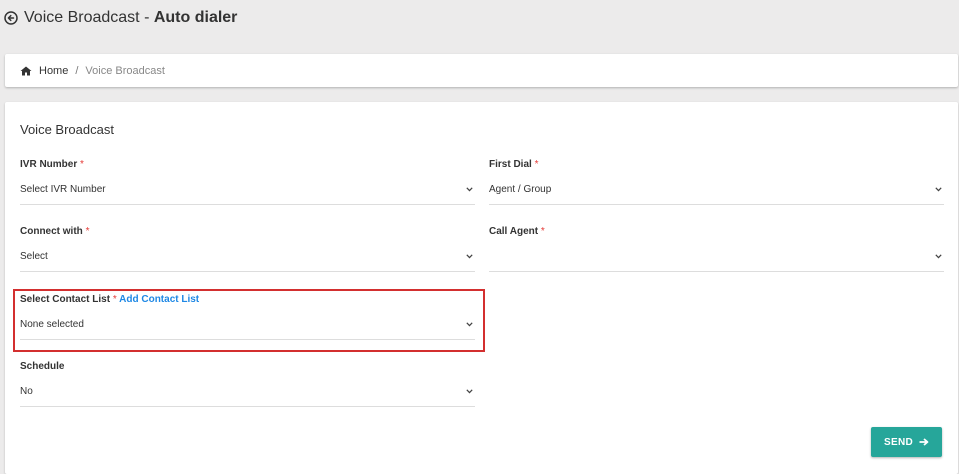 This screenshot has width=959, height=474. What do you see at coordinates (26, 391) in the screenshot?
I see `schedule-value: No` at bounding box center [26, 391].